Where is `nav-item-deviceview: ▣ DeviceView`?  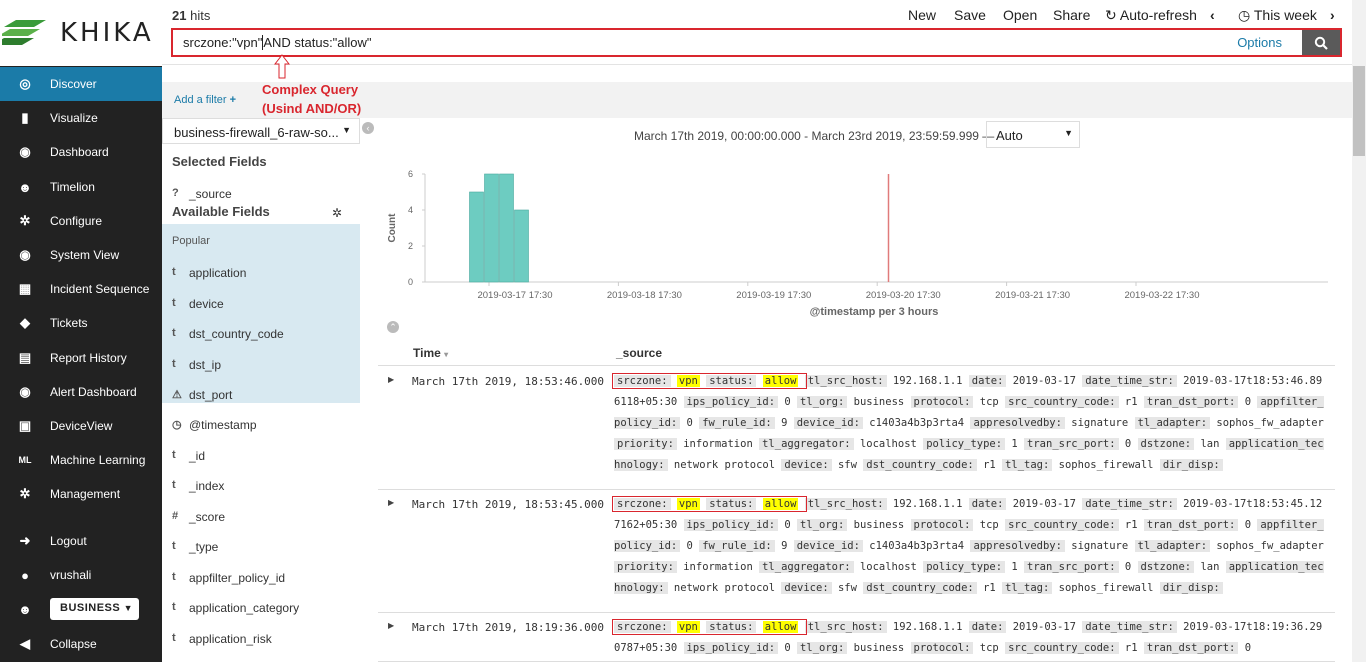
nav-item-deviceview: ▣ DeviceView is located at coordinates (81, 426).